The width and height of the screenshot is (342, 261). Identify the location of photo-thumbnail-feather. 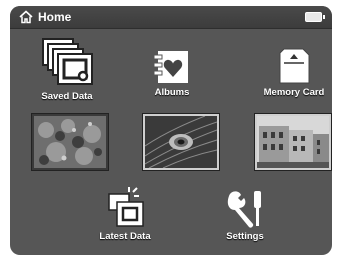
(181, 142).